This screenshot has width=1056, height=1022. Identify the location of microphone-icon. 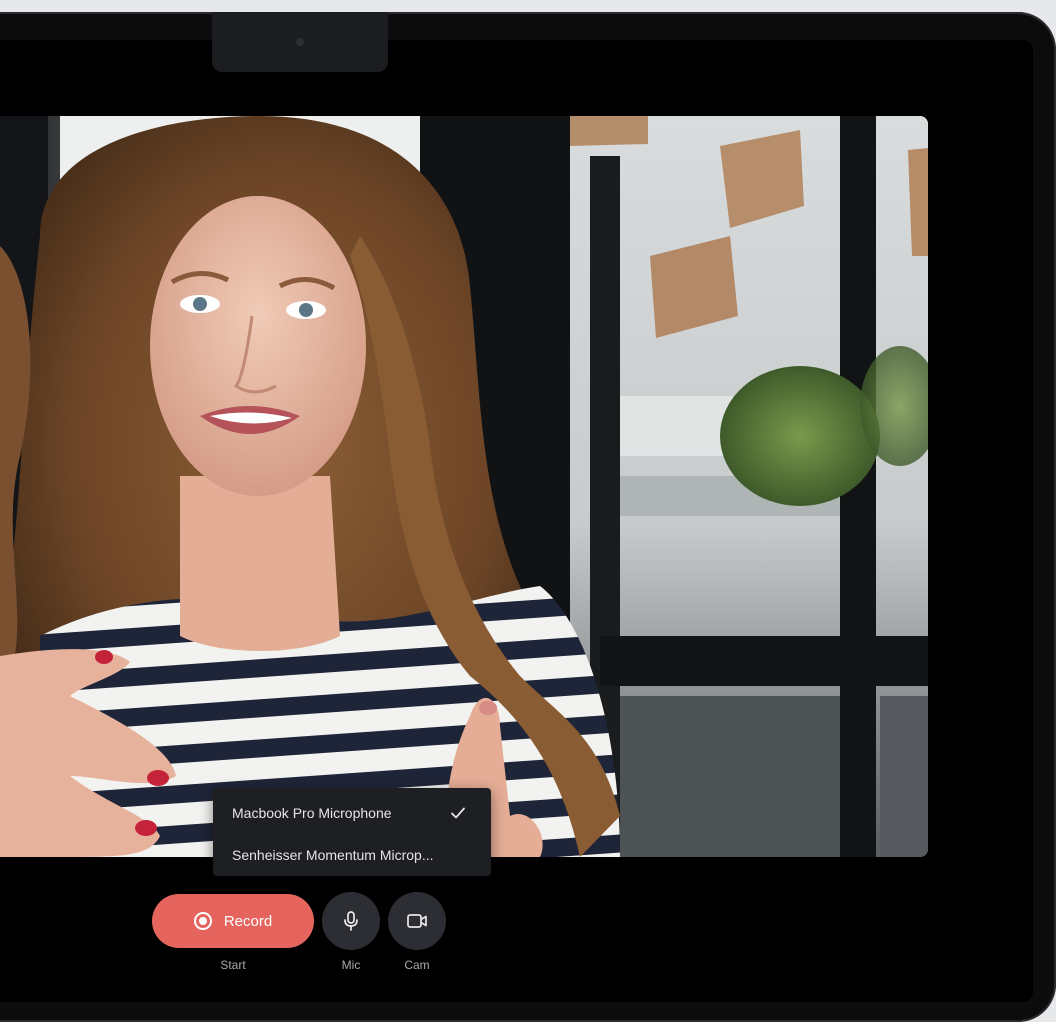
(351, 921).